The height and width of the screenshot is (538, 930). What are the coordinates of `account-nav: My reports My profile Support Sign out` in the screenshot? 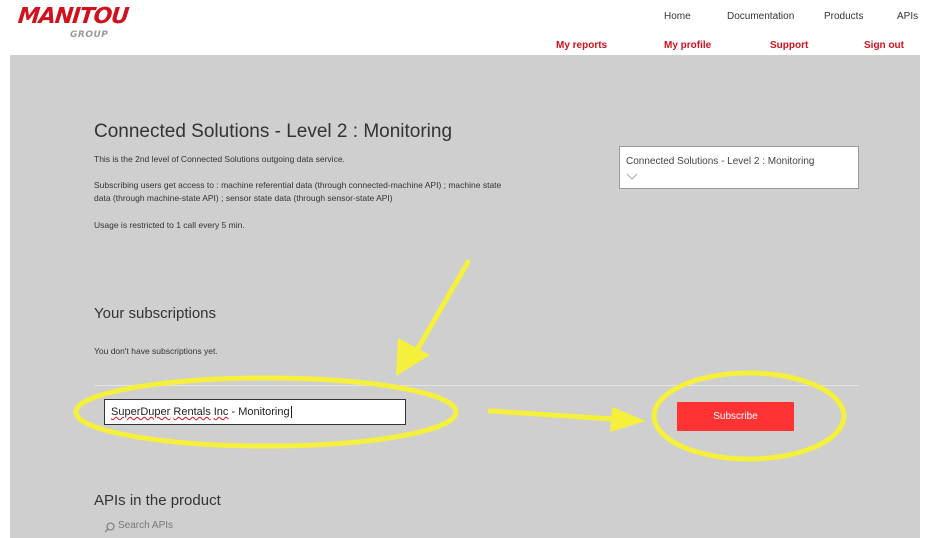 It's located at (724, 44).